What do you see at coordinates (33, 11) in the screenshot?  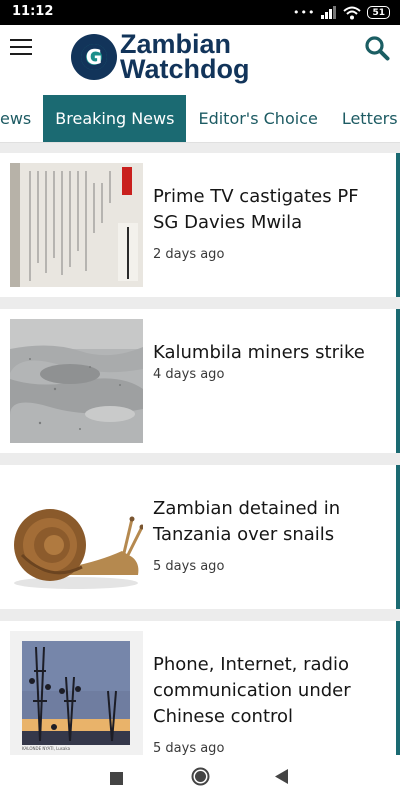 I see `status-time: 11:12` at bounding box center [33, 11].